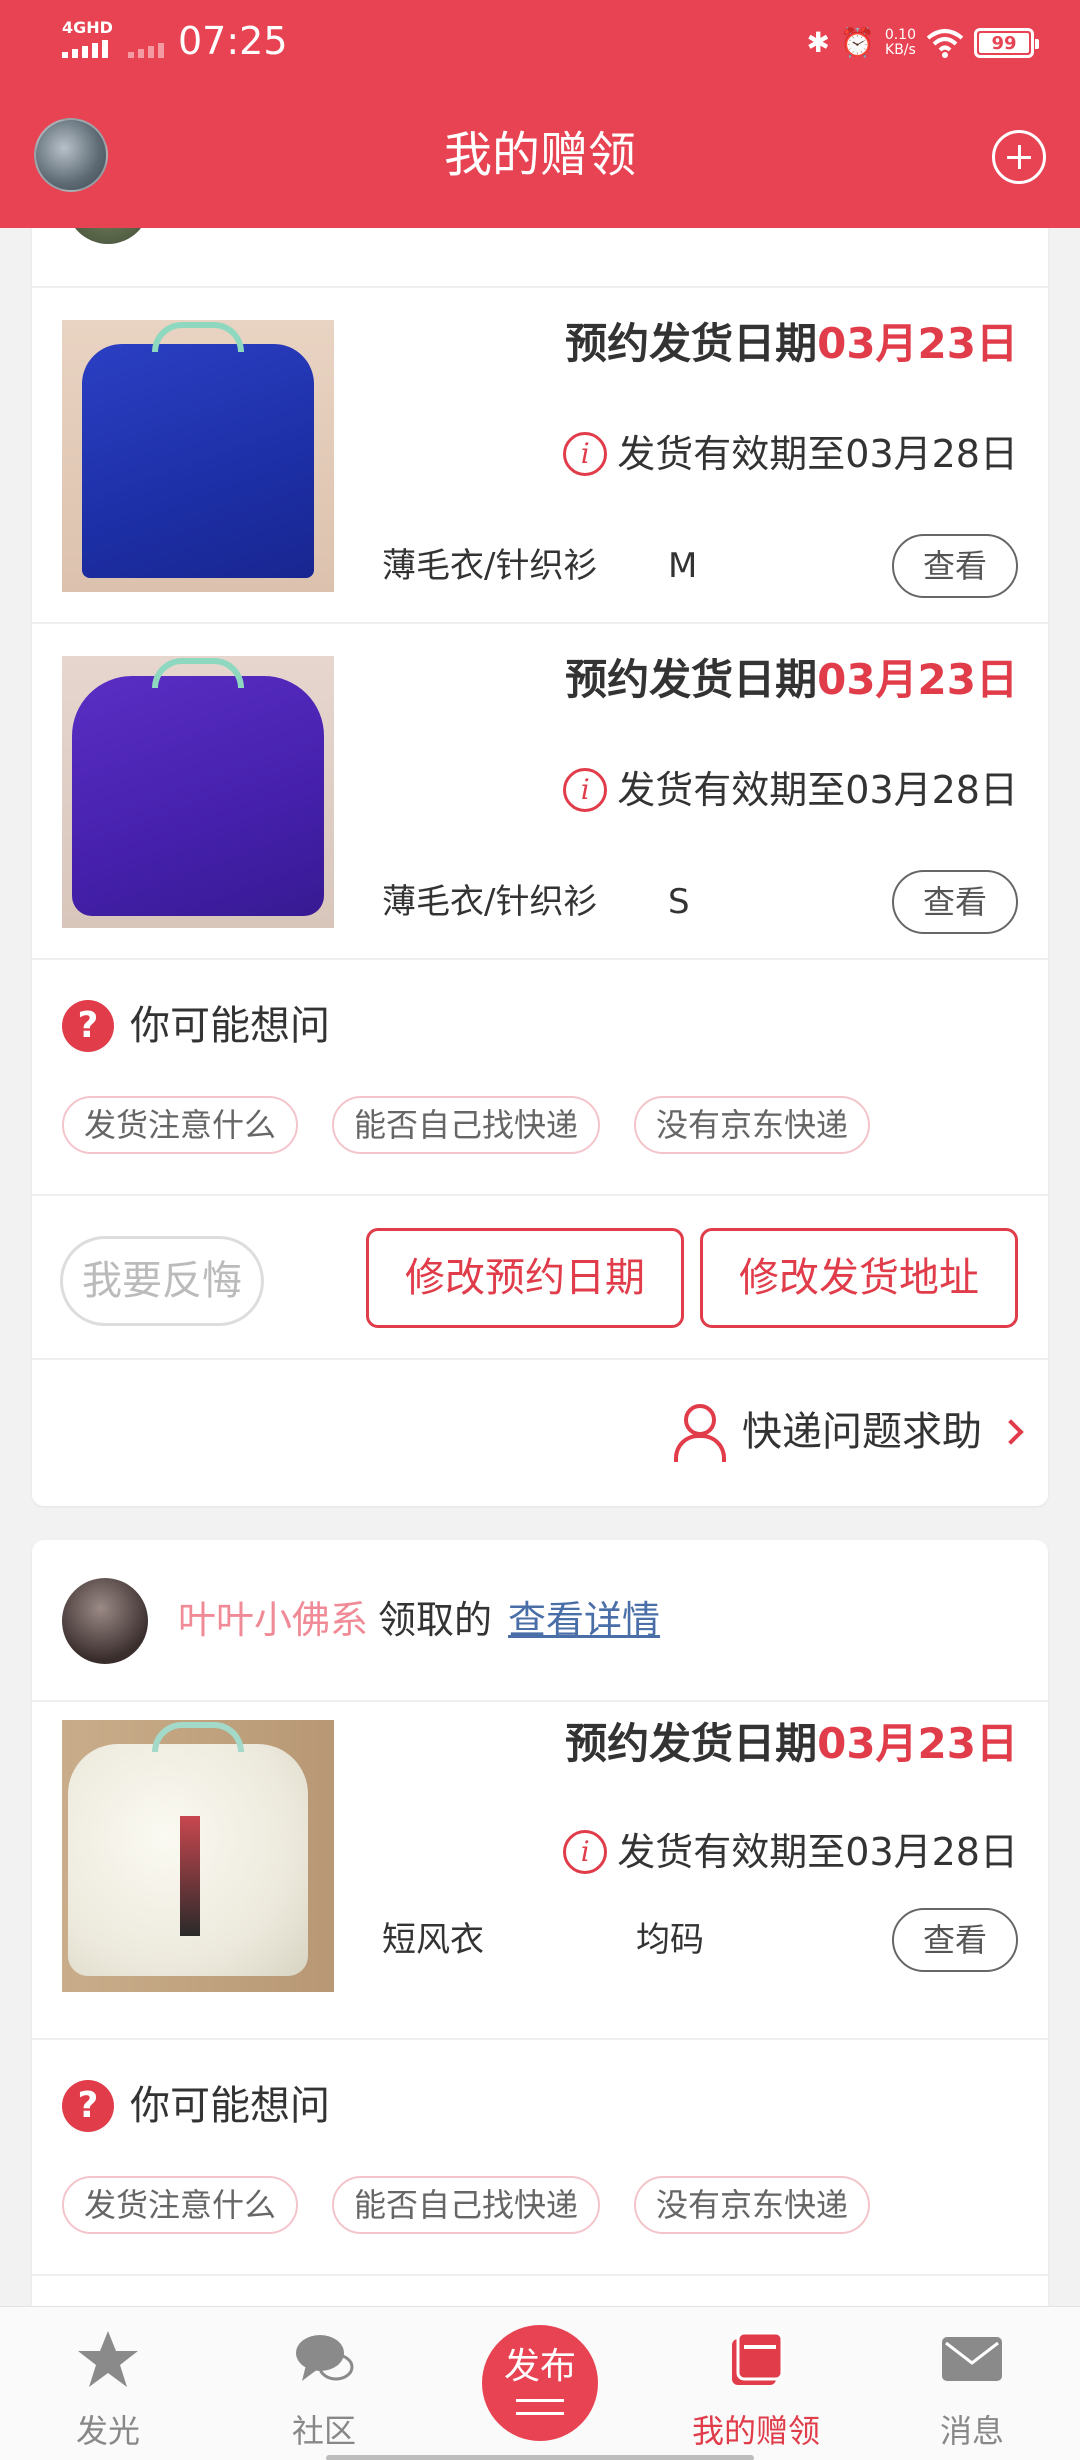  What do you see at coordinates (233, 41) in the screenshot?
I see `clock: 07:25` at bounding box center [233, 41].